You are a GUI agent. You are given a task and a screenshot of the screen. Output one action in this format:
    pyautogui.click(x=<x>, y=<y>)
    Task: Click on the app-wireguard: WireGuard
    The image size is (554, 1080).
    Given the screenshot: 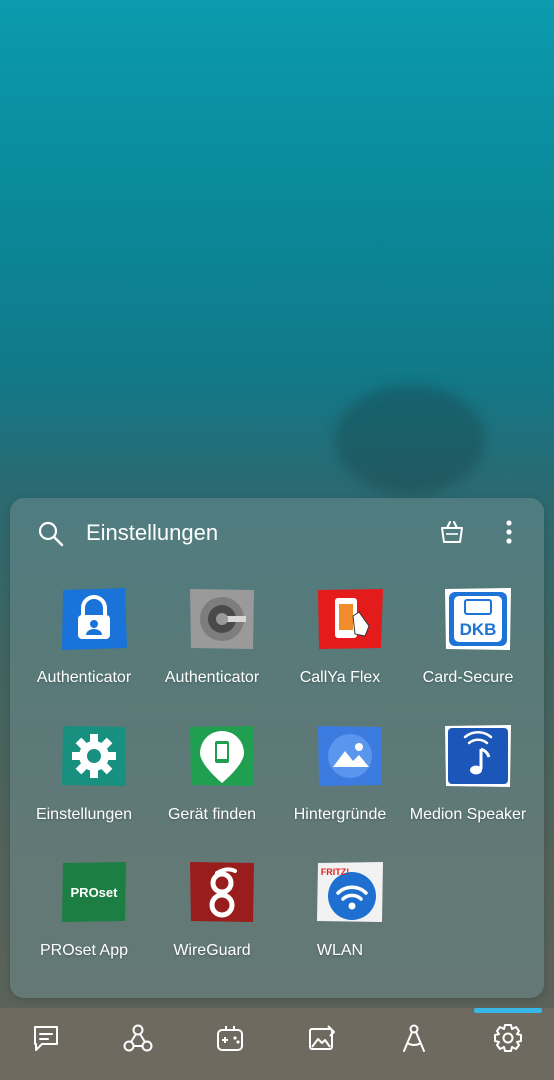 What is the action you would take?
    pyautogui.click(x=212, y=909)
    